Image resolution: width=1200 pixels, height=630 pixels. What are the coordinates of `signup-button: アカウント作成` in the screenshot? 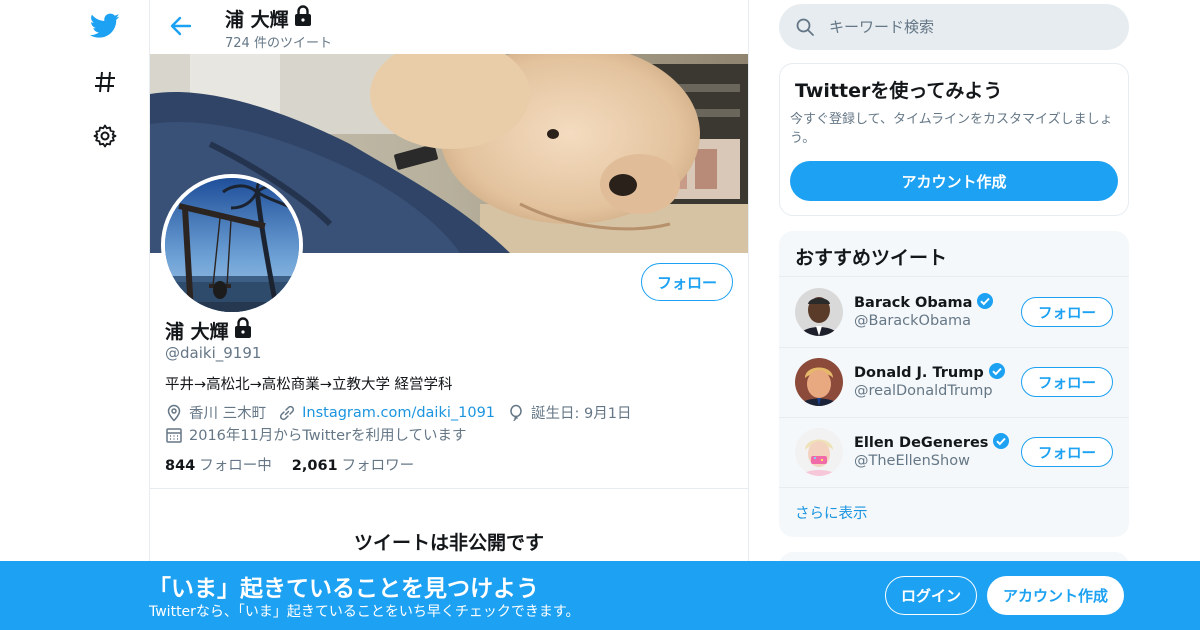 It's located at (1055, 595).